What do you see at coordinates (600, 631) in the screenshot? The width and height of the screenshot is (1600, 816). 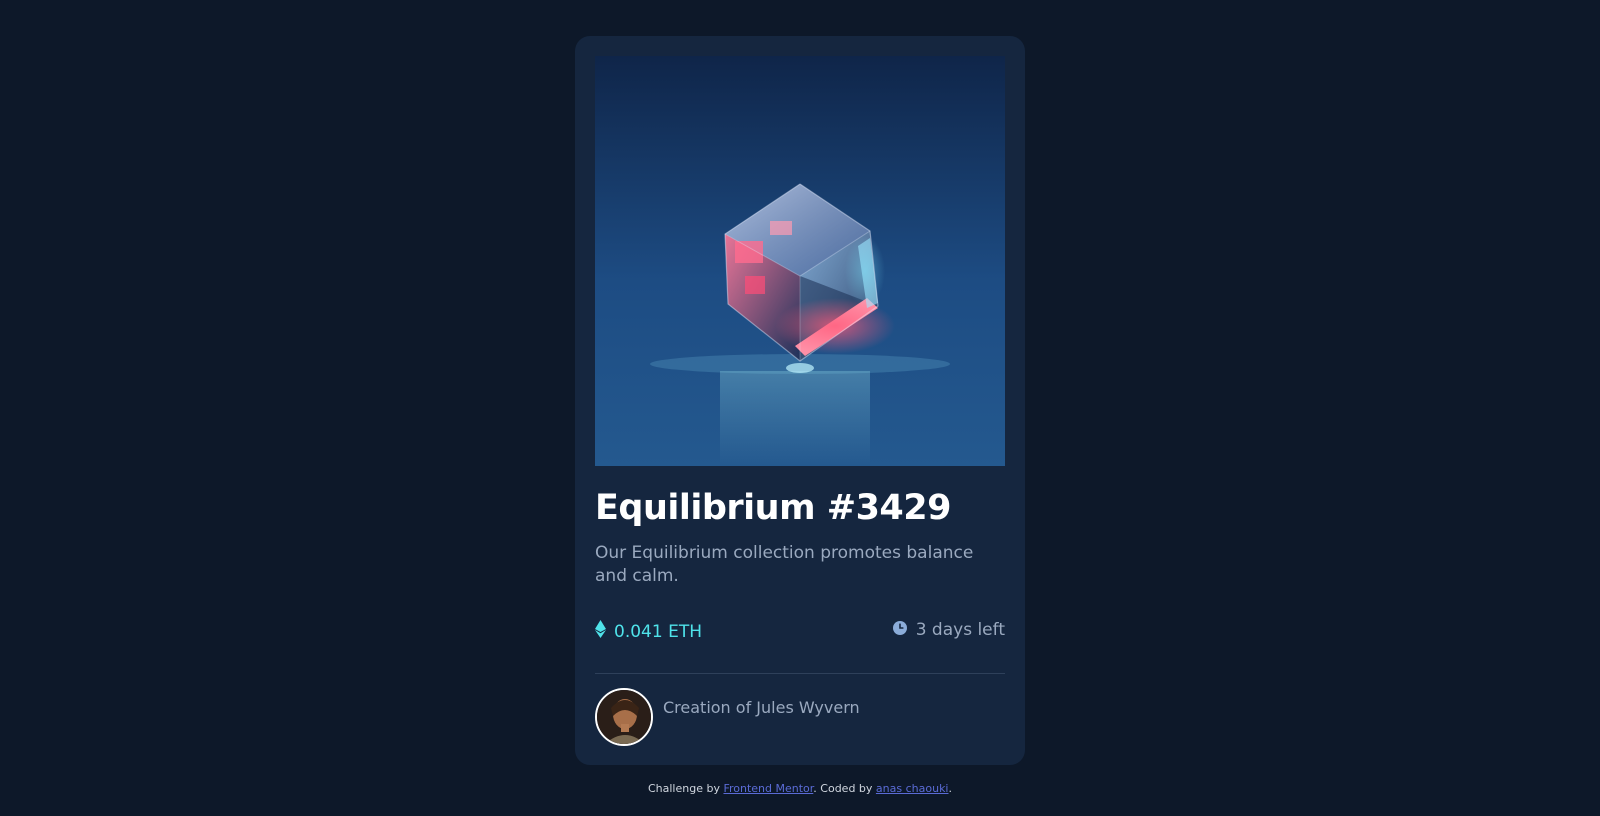 I see `ethereum-icon` at bounding box center [600, 631].